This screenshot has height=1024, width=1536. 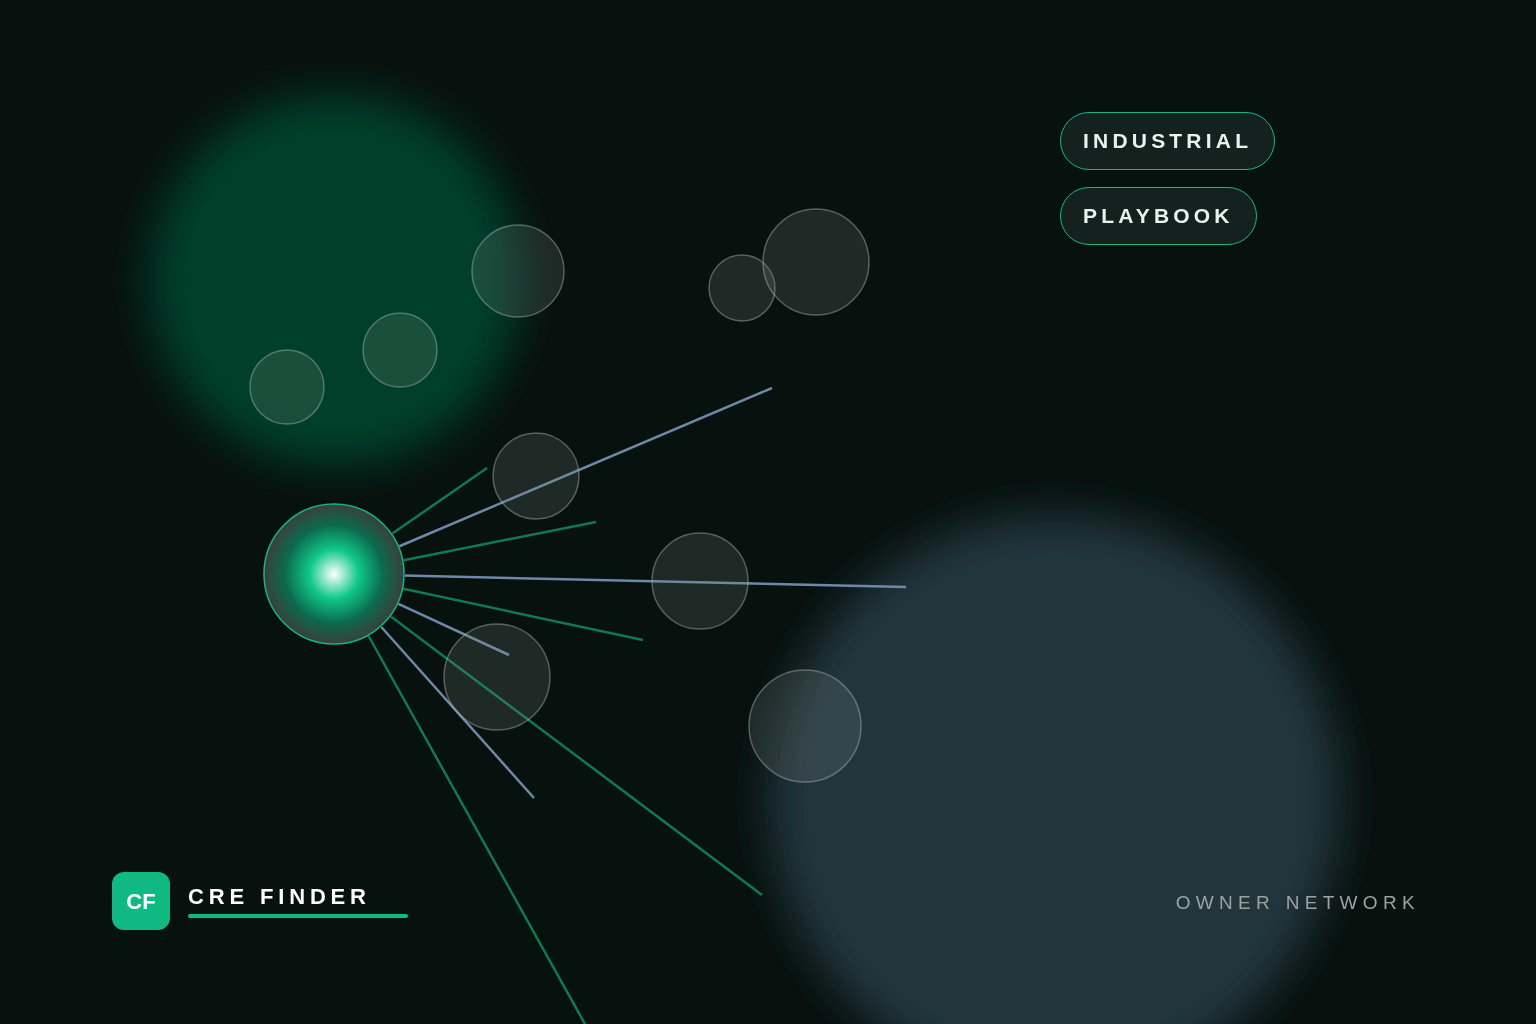 What do you see at coordinates (280, 897) in the screenshot?
I see `brand-name: CRE FINDER` at bounding box center [280, 897].